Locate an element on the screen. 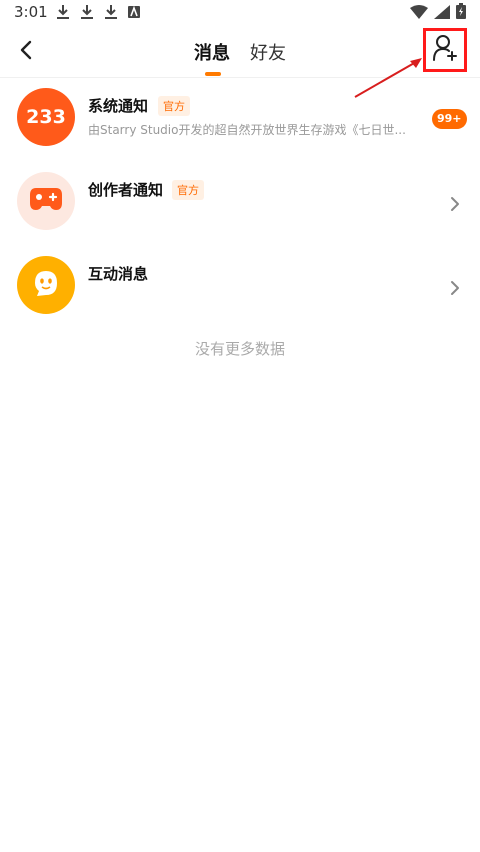 Image resolution: width=480 pixels, height=852 pixels. chat-face-icon is located at coordinates (46, 285).